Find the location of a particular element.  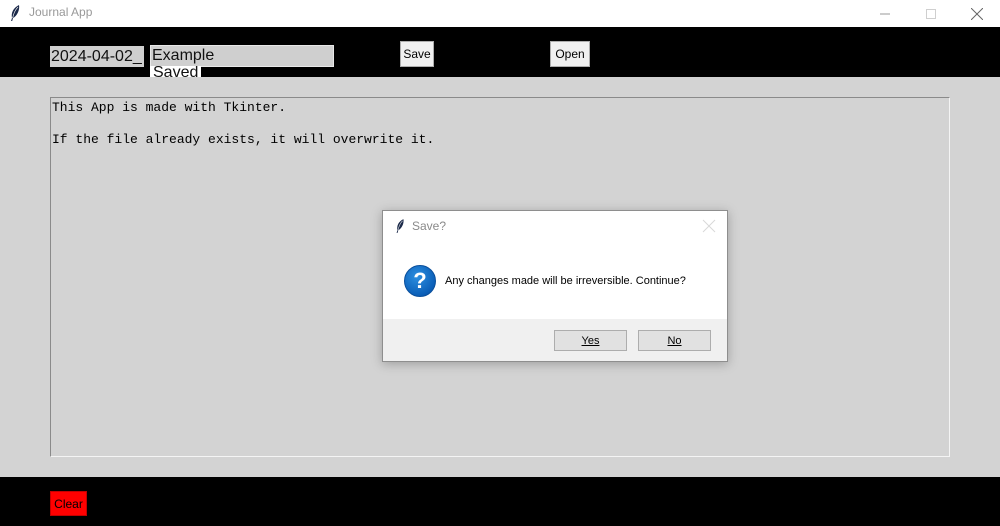

top-toolbar: 2024-04-02_ Example Saved Save Open is located at coordinates (500, 53).